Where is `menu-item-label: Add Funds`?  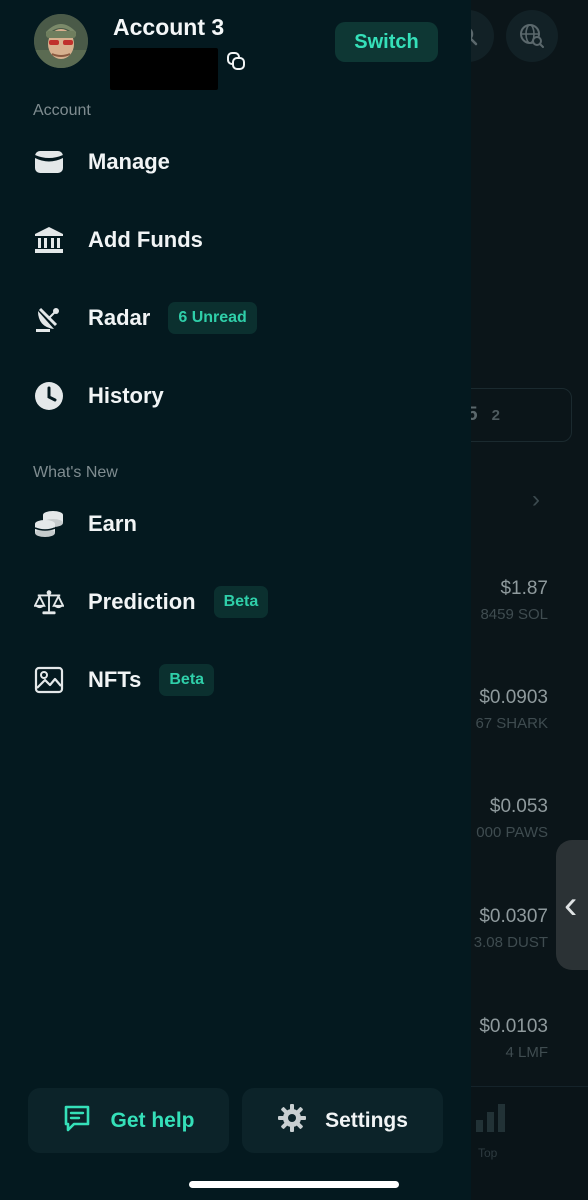
menu-item-label: Add Funds is located at coordinates (145, 239).